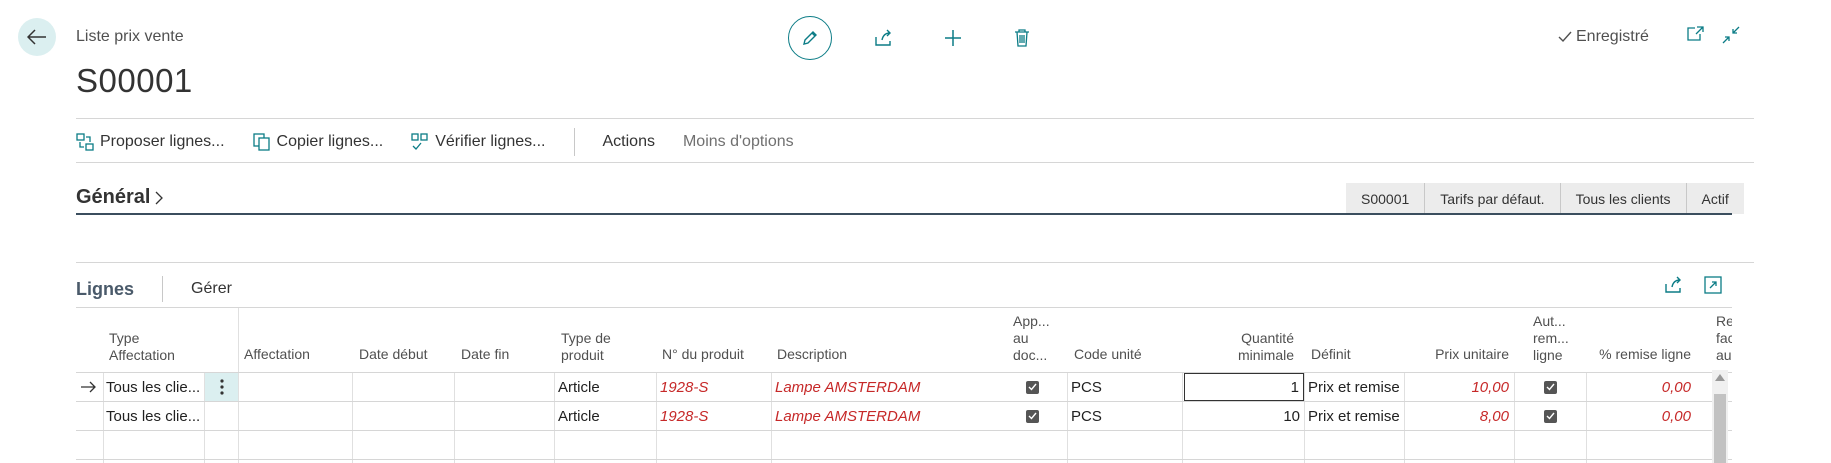 The height and width of the screenshot is (463, 1831). I want to click on unit-price-cell: 8,00, so click(1458, 416).